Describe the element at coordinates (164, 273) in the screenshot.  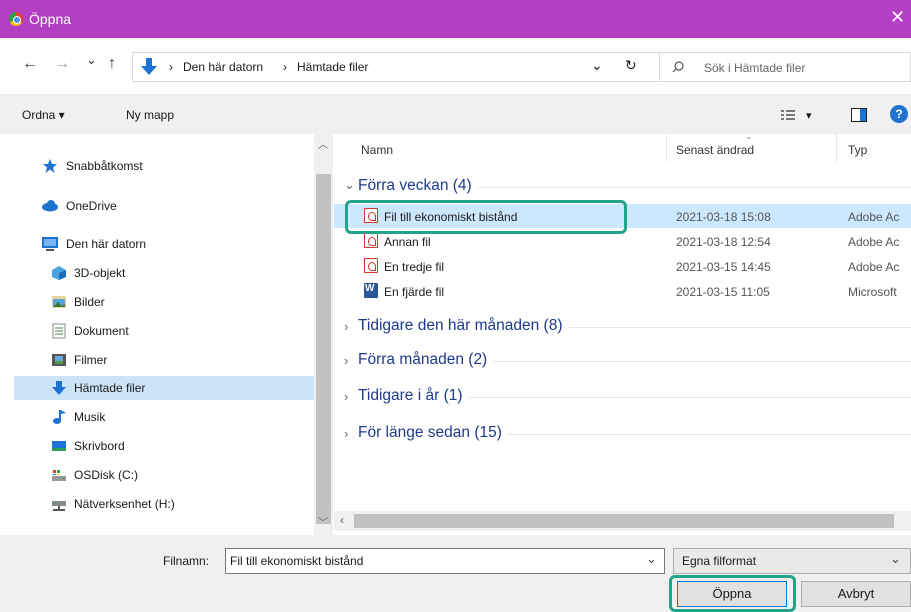
I see `sidebar-item-3d-objects: 3D-objekt` at that location.